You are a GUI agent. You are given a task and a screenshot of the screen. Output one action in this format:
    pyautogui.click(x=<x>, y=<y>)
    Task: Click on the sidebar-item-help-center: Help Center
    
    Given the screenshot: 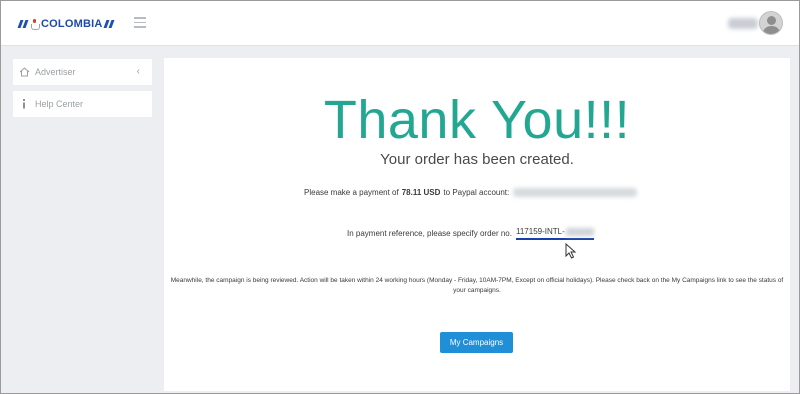 What is the action you would take?
    pyautogui.click(x=82, y=104)
    